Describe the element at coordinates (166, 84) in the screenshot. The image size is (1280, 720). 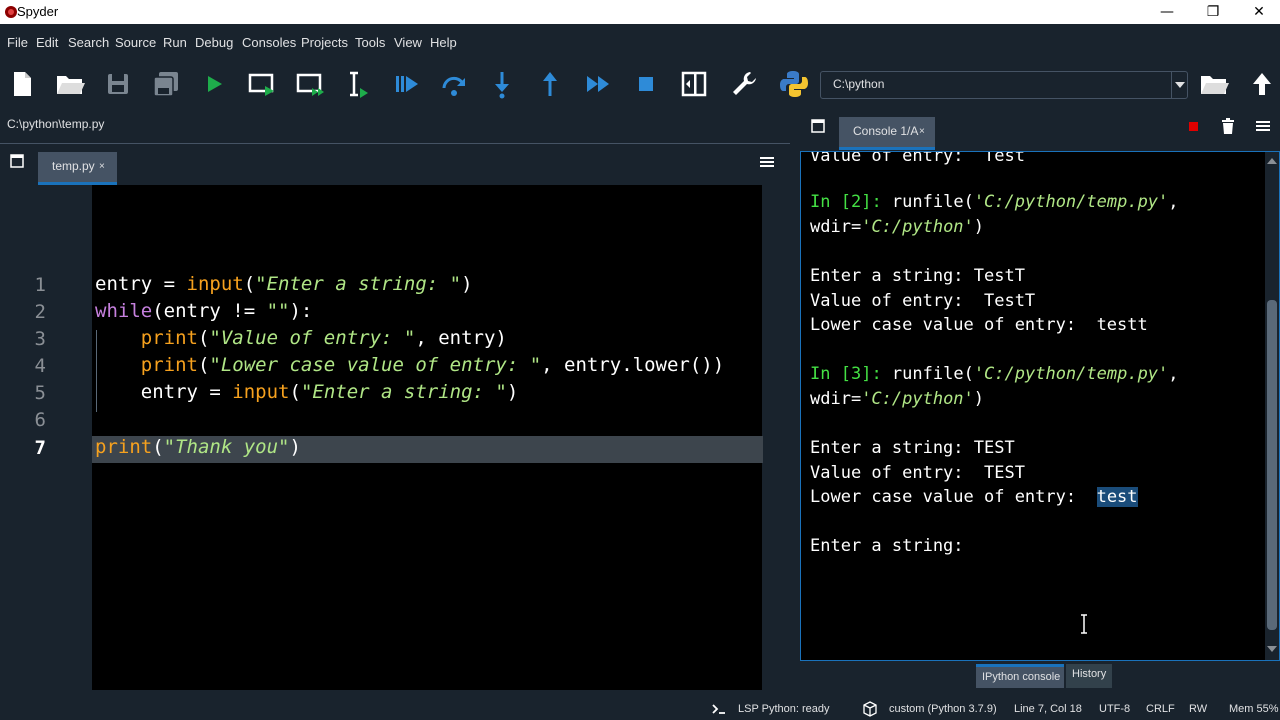
I see `save-all-icon` at that location.